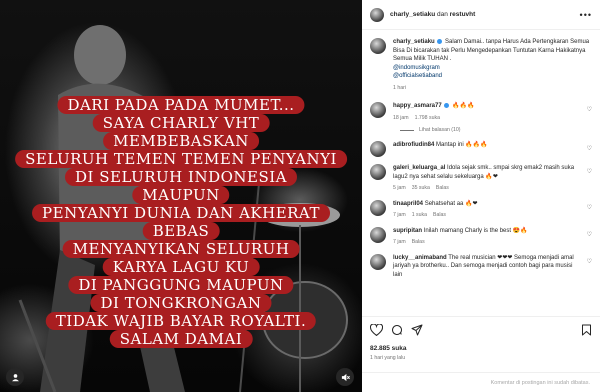 Image resolution: width=600 pixels, height=392 pixels. Describe the element at coordinates (492, 76) in the screenshot. I see `mention-link: @officialsetiaband` at that location.